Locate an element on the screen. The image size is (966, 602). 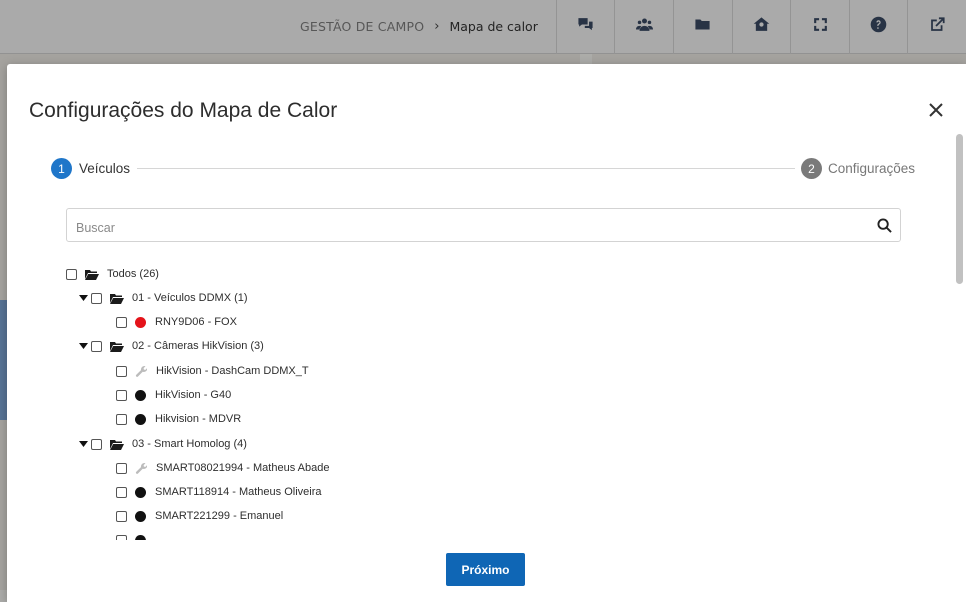
tree-node-label: SMART08021994 - Matheus Abade is located at coordinates (243, 468).